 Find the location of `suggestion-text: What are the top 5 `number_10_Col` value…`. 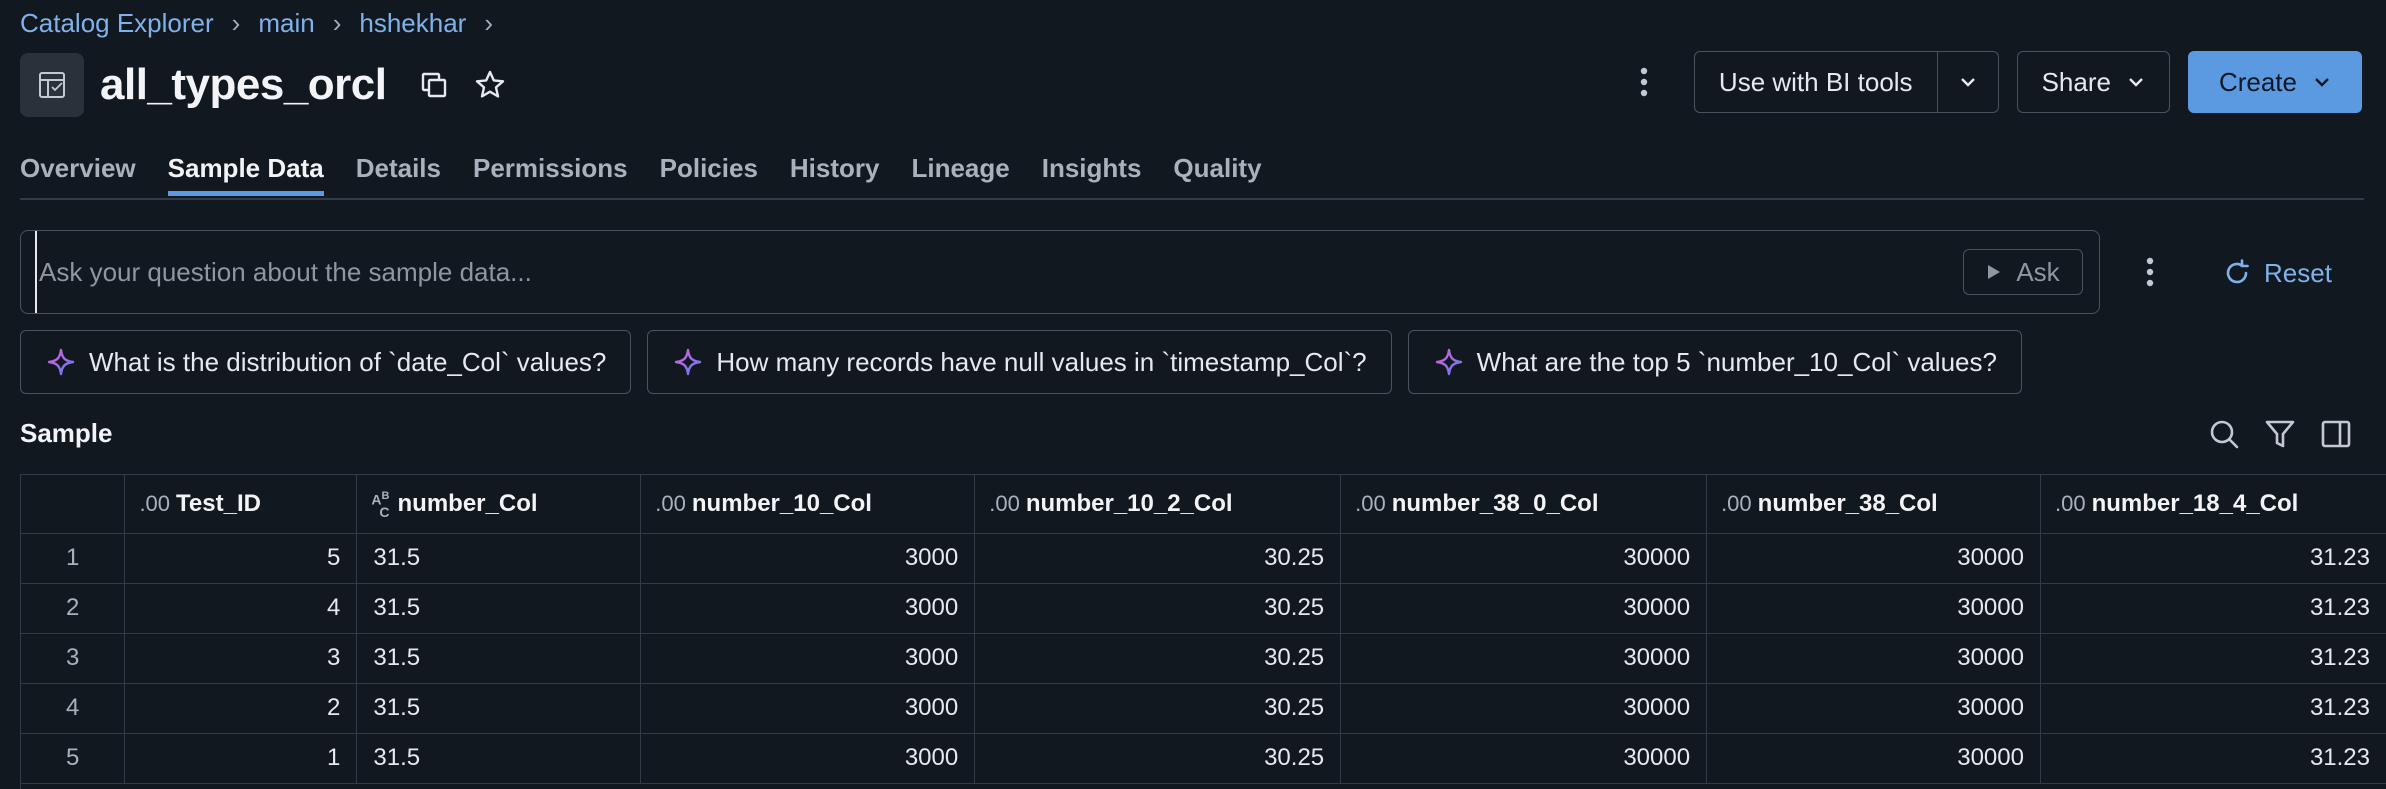

suggestion-text: What are the top 5 `number_10_Col` value… is located at coordinates (1736, 361).